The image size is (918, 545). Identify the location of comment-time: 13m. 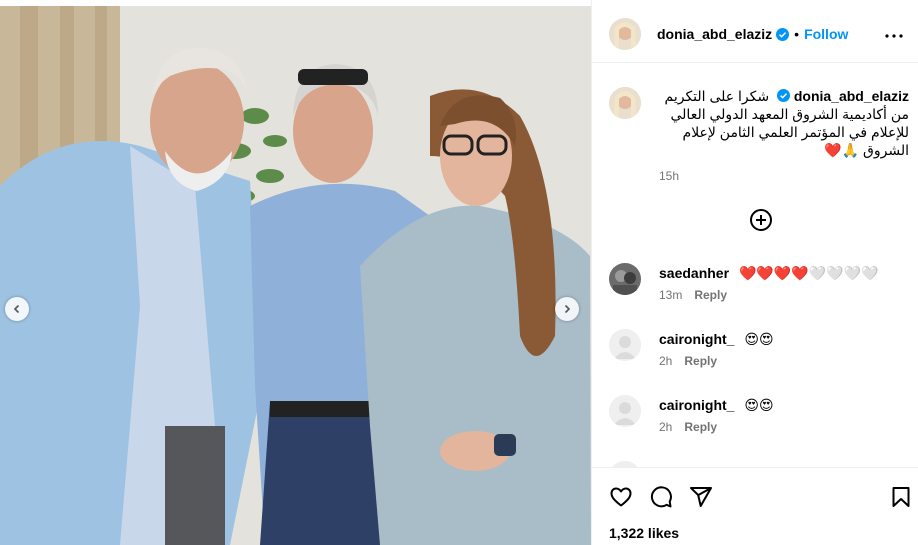
(671, 295).